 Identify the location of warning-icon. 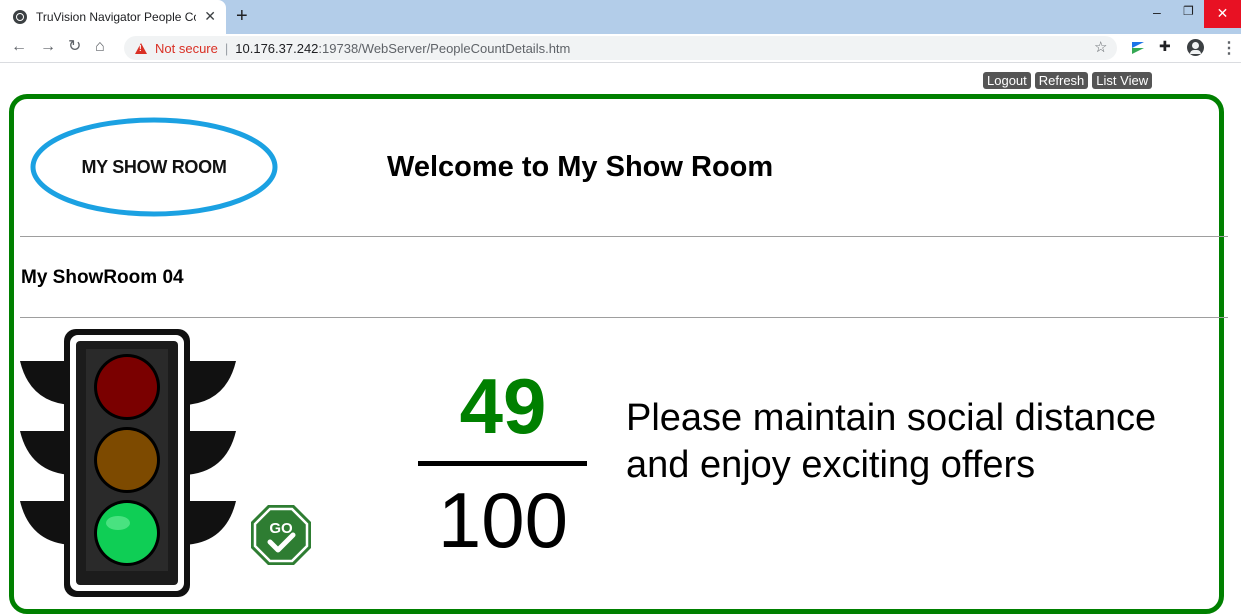
(141, 48).